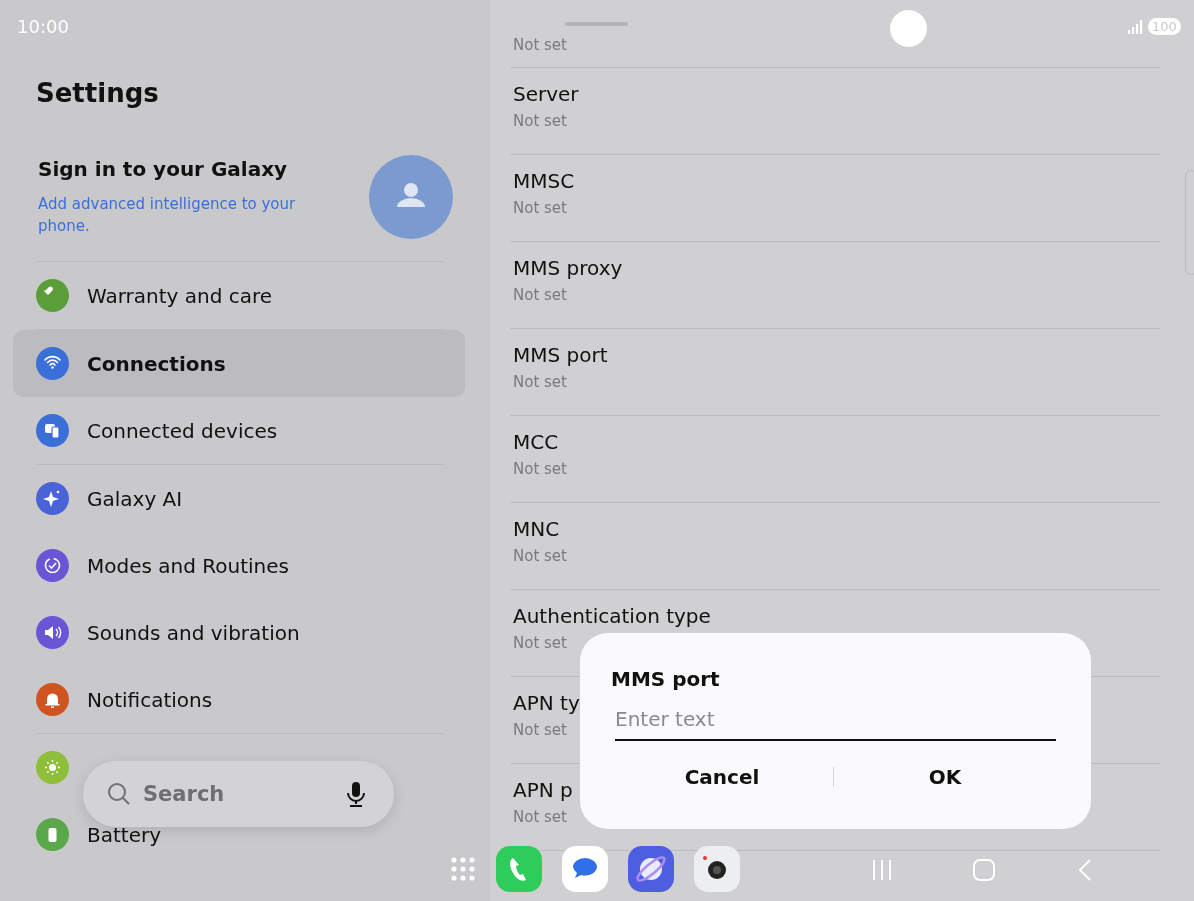  Describe the element at coordinates (945, 777) in the screenshot. I see `dialog-button: OK` at that location.